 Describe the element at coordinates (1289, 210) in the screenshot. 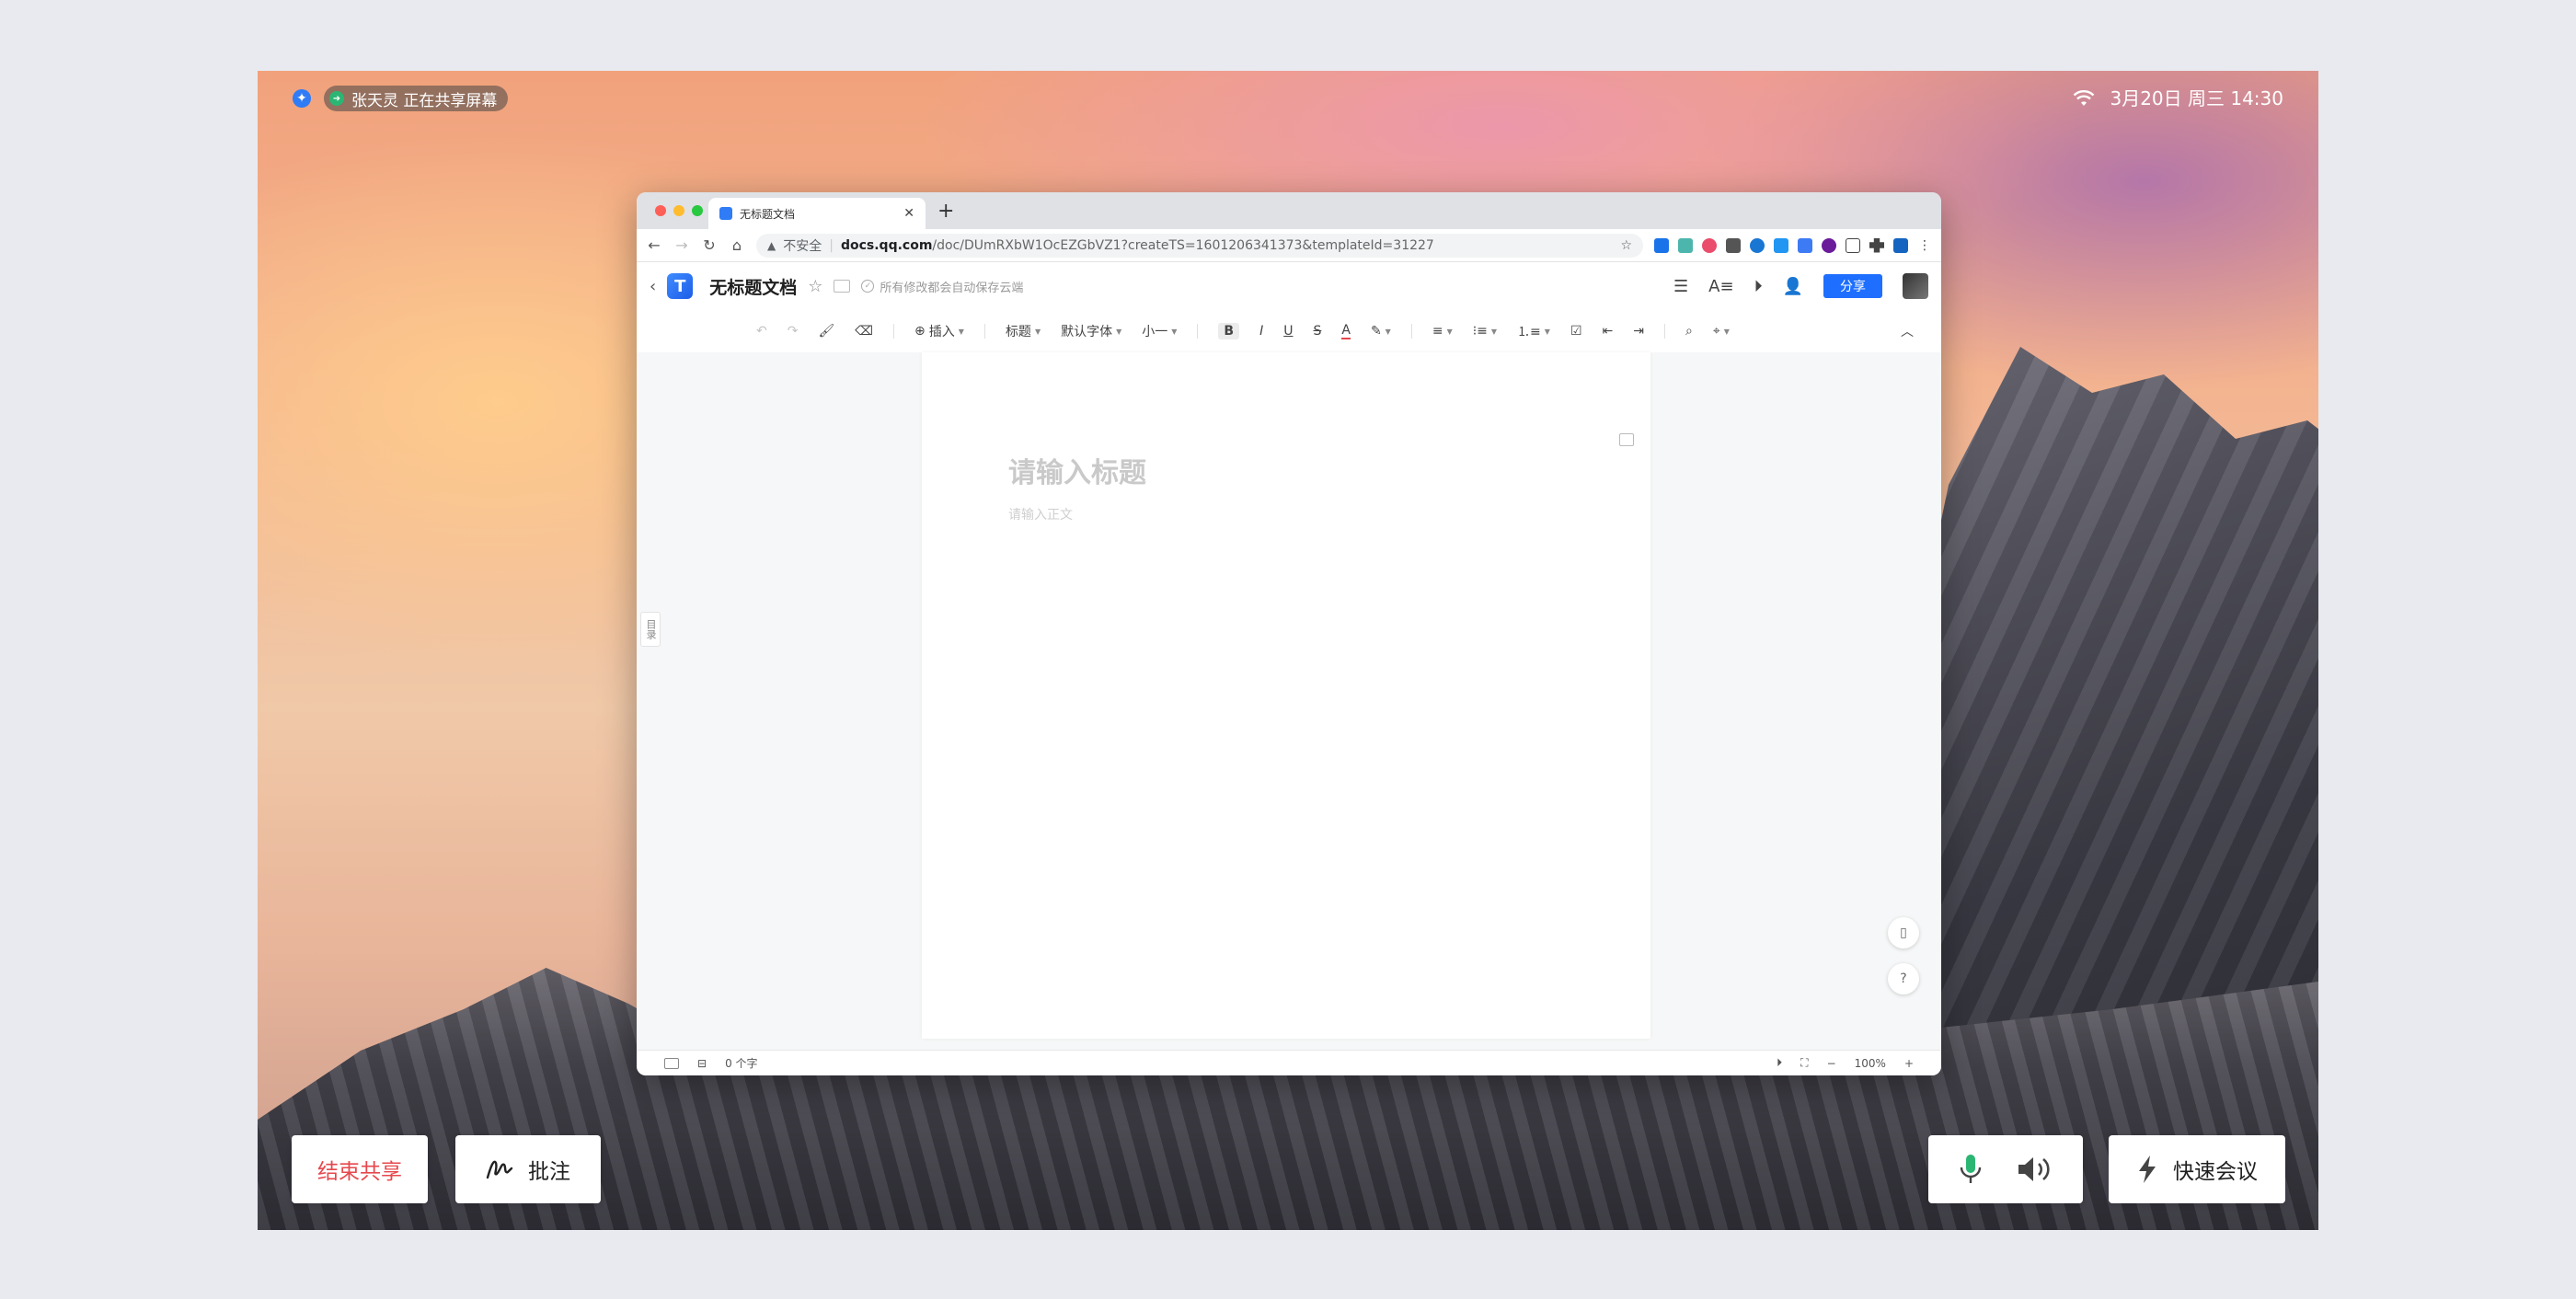

I see `tab-strip: 无标题文档 ✕ +` at that location.